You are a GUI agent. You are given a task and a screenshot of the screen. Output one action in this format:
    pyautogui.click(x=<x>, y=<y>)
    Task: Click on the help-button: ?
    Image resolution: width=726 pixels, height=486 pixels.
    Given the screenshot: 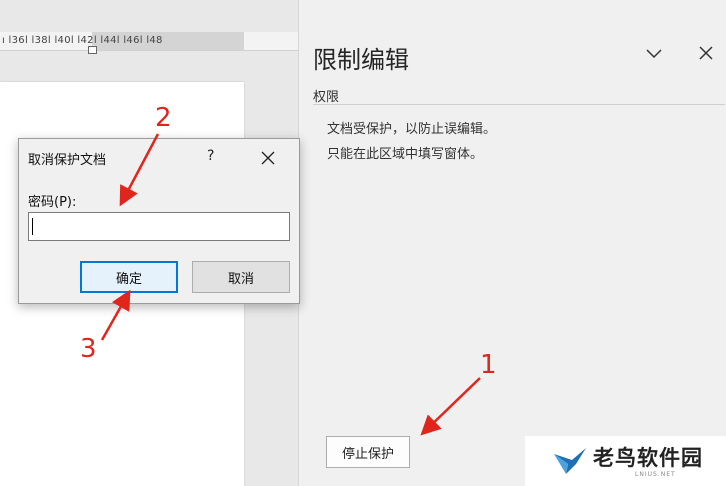 What is the action you would take?
    pyautogui.click(x=210, y=156)
    